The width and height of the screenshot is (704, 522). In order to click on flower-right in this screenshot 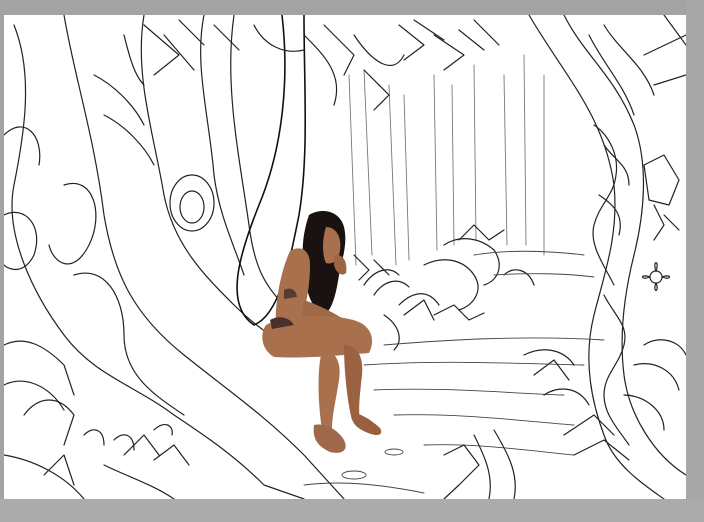, I will do `click(656, 277)`.